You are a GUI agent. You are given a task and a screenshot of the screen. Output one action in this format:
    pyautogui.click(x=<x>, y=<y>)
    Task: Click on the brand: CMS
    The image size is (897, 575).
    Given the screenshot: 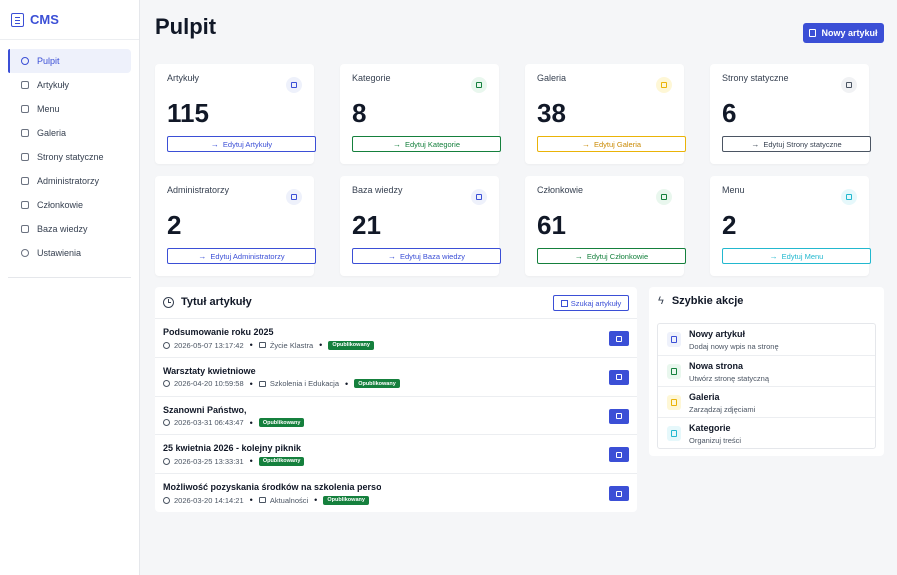 What is the action you would take?
    pyautogui.click(x=69, y=20)
    